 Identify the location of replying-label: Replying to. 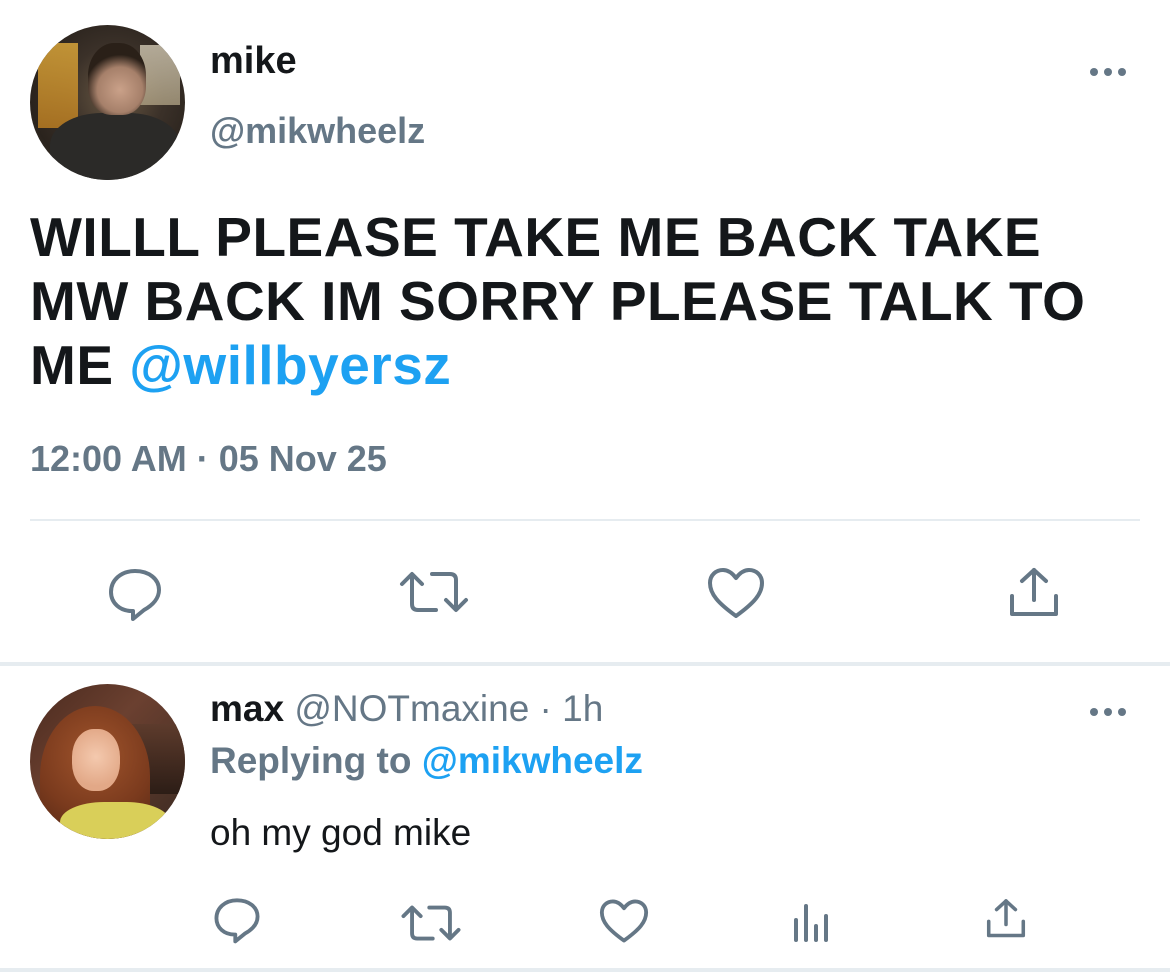
(316, 760).